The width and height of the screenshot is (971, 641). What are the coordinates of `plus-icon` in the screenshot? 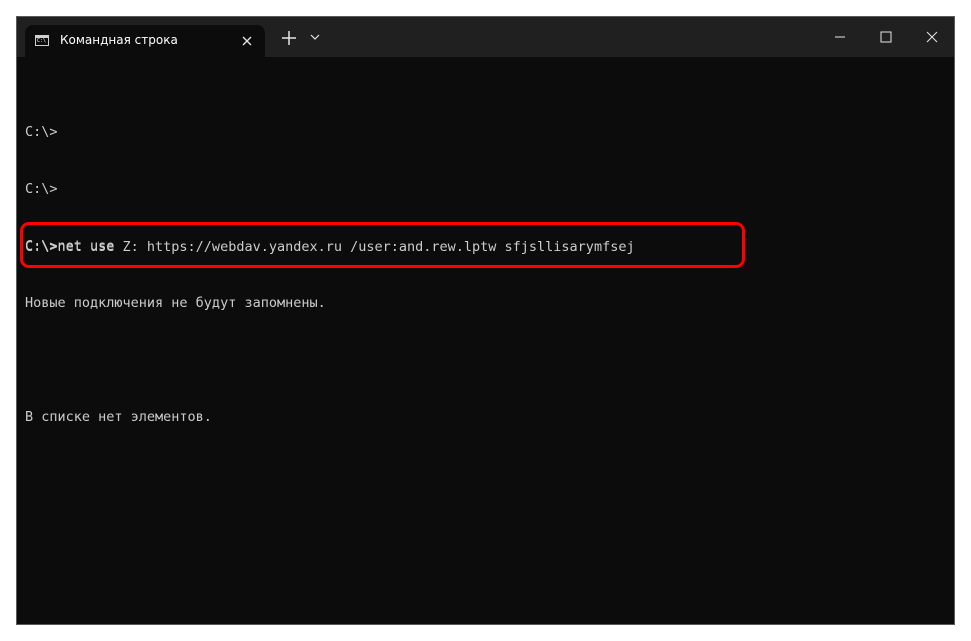 It's located at (289, 38).